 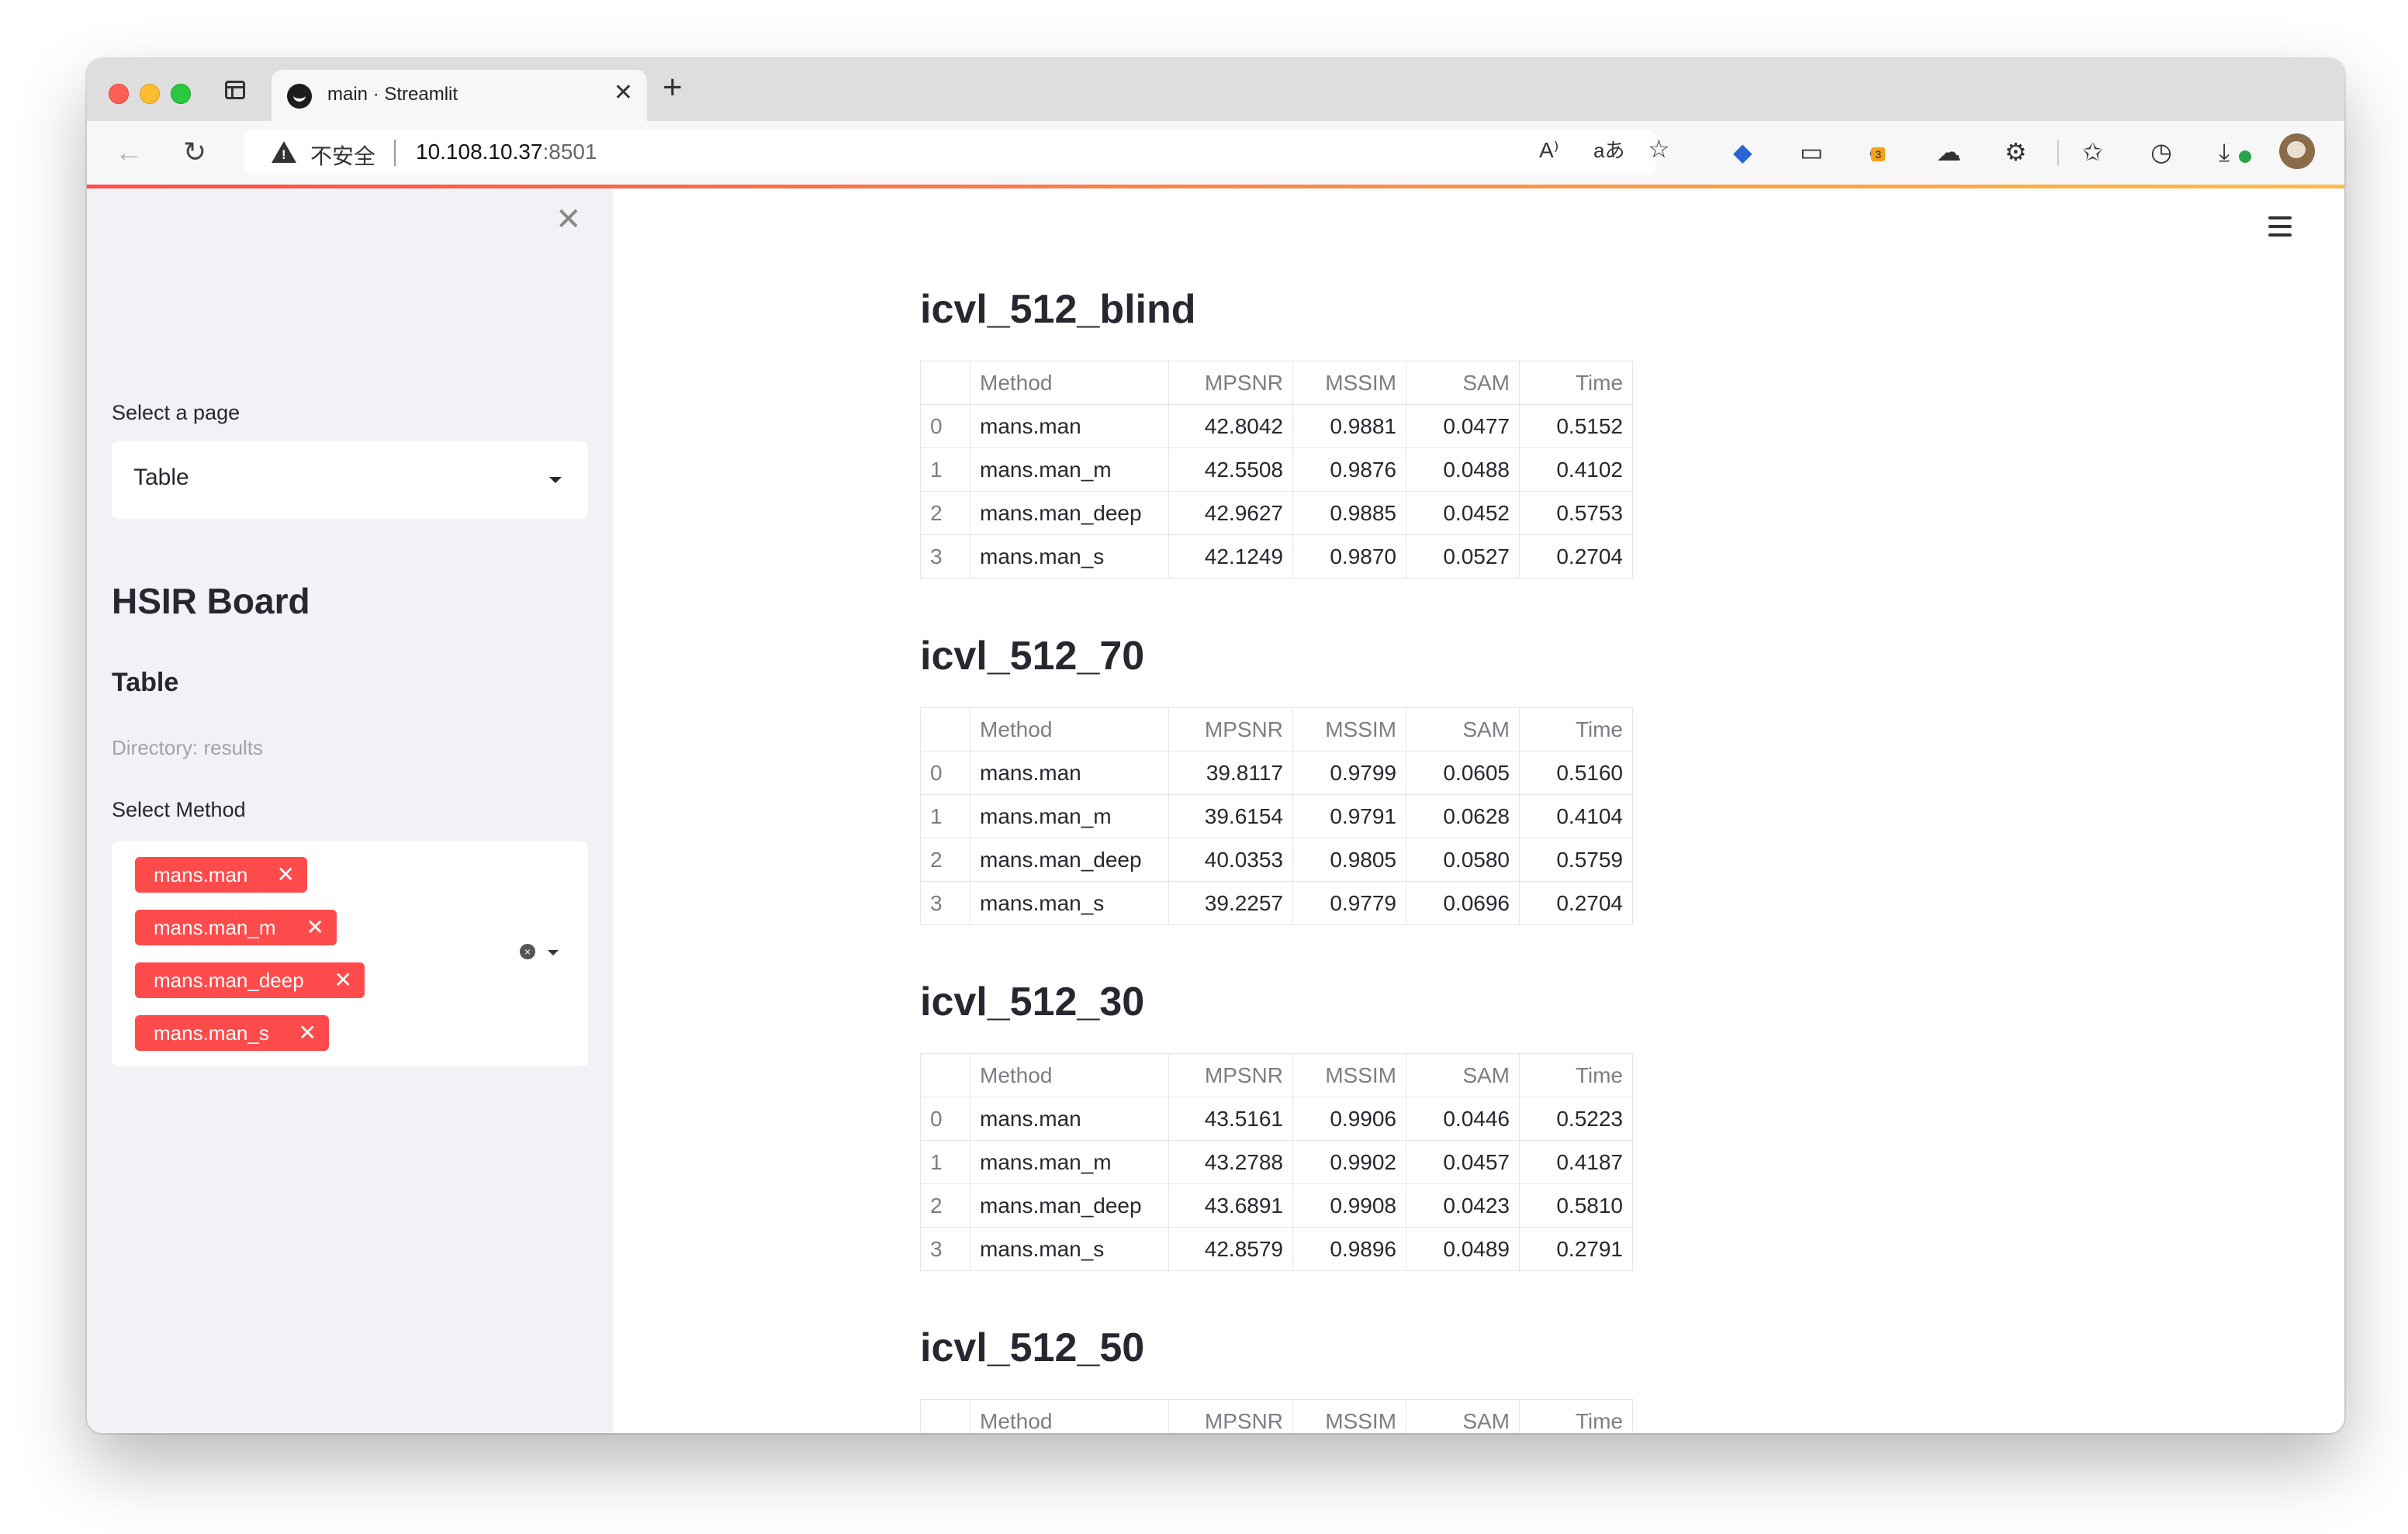 What do you see at coordinates (181, 94) in the screenshot?
I see `maximize-window-button` at bounding box center [181, 94].